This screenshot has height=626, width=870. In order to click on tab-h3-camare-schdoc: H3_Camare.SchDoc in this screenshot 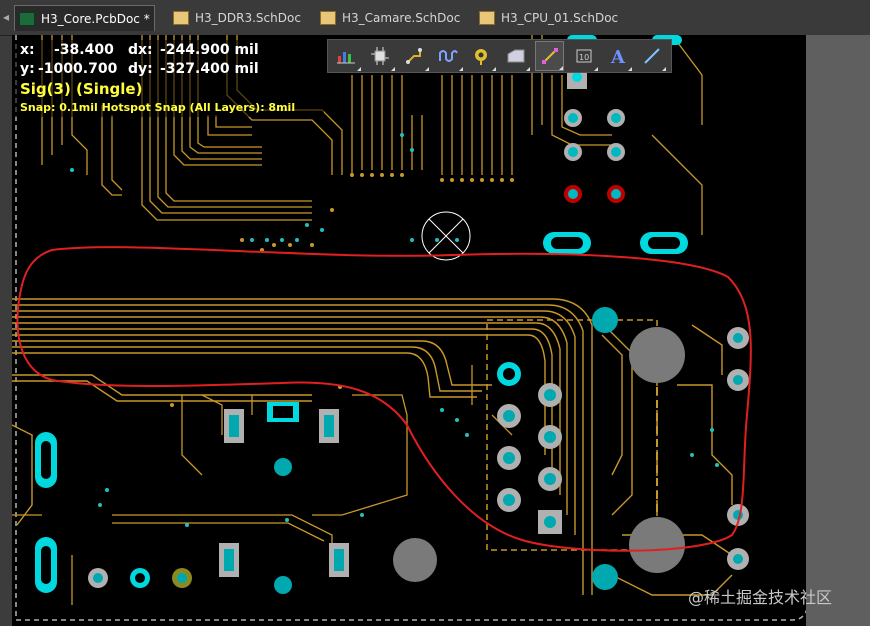, I will do `click(390, 17)`.